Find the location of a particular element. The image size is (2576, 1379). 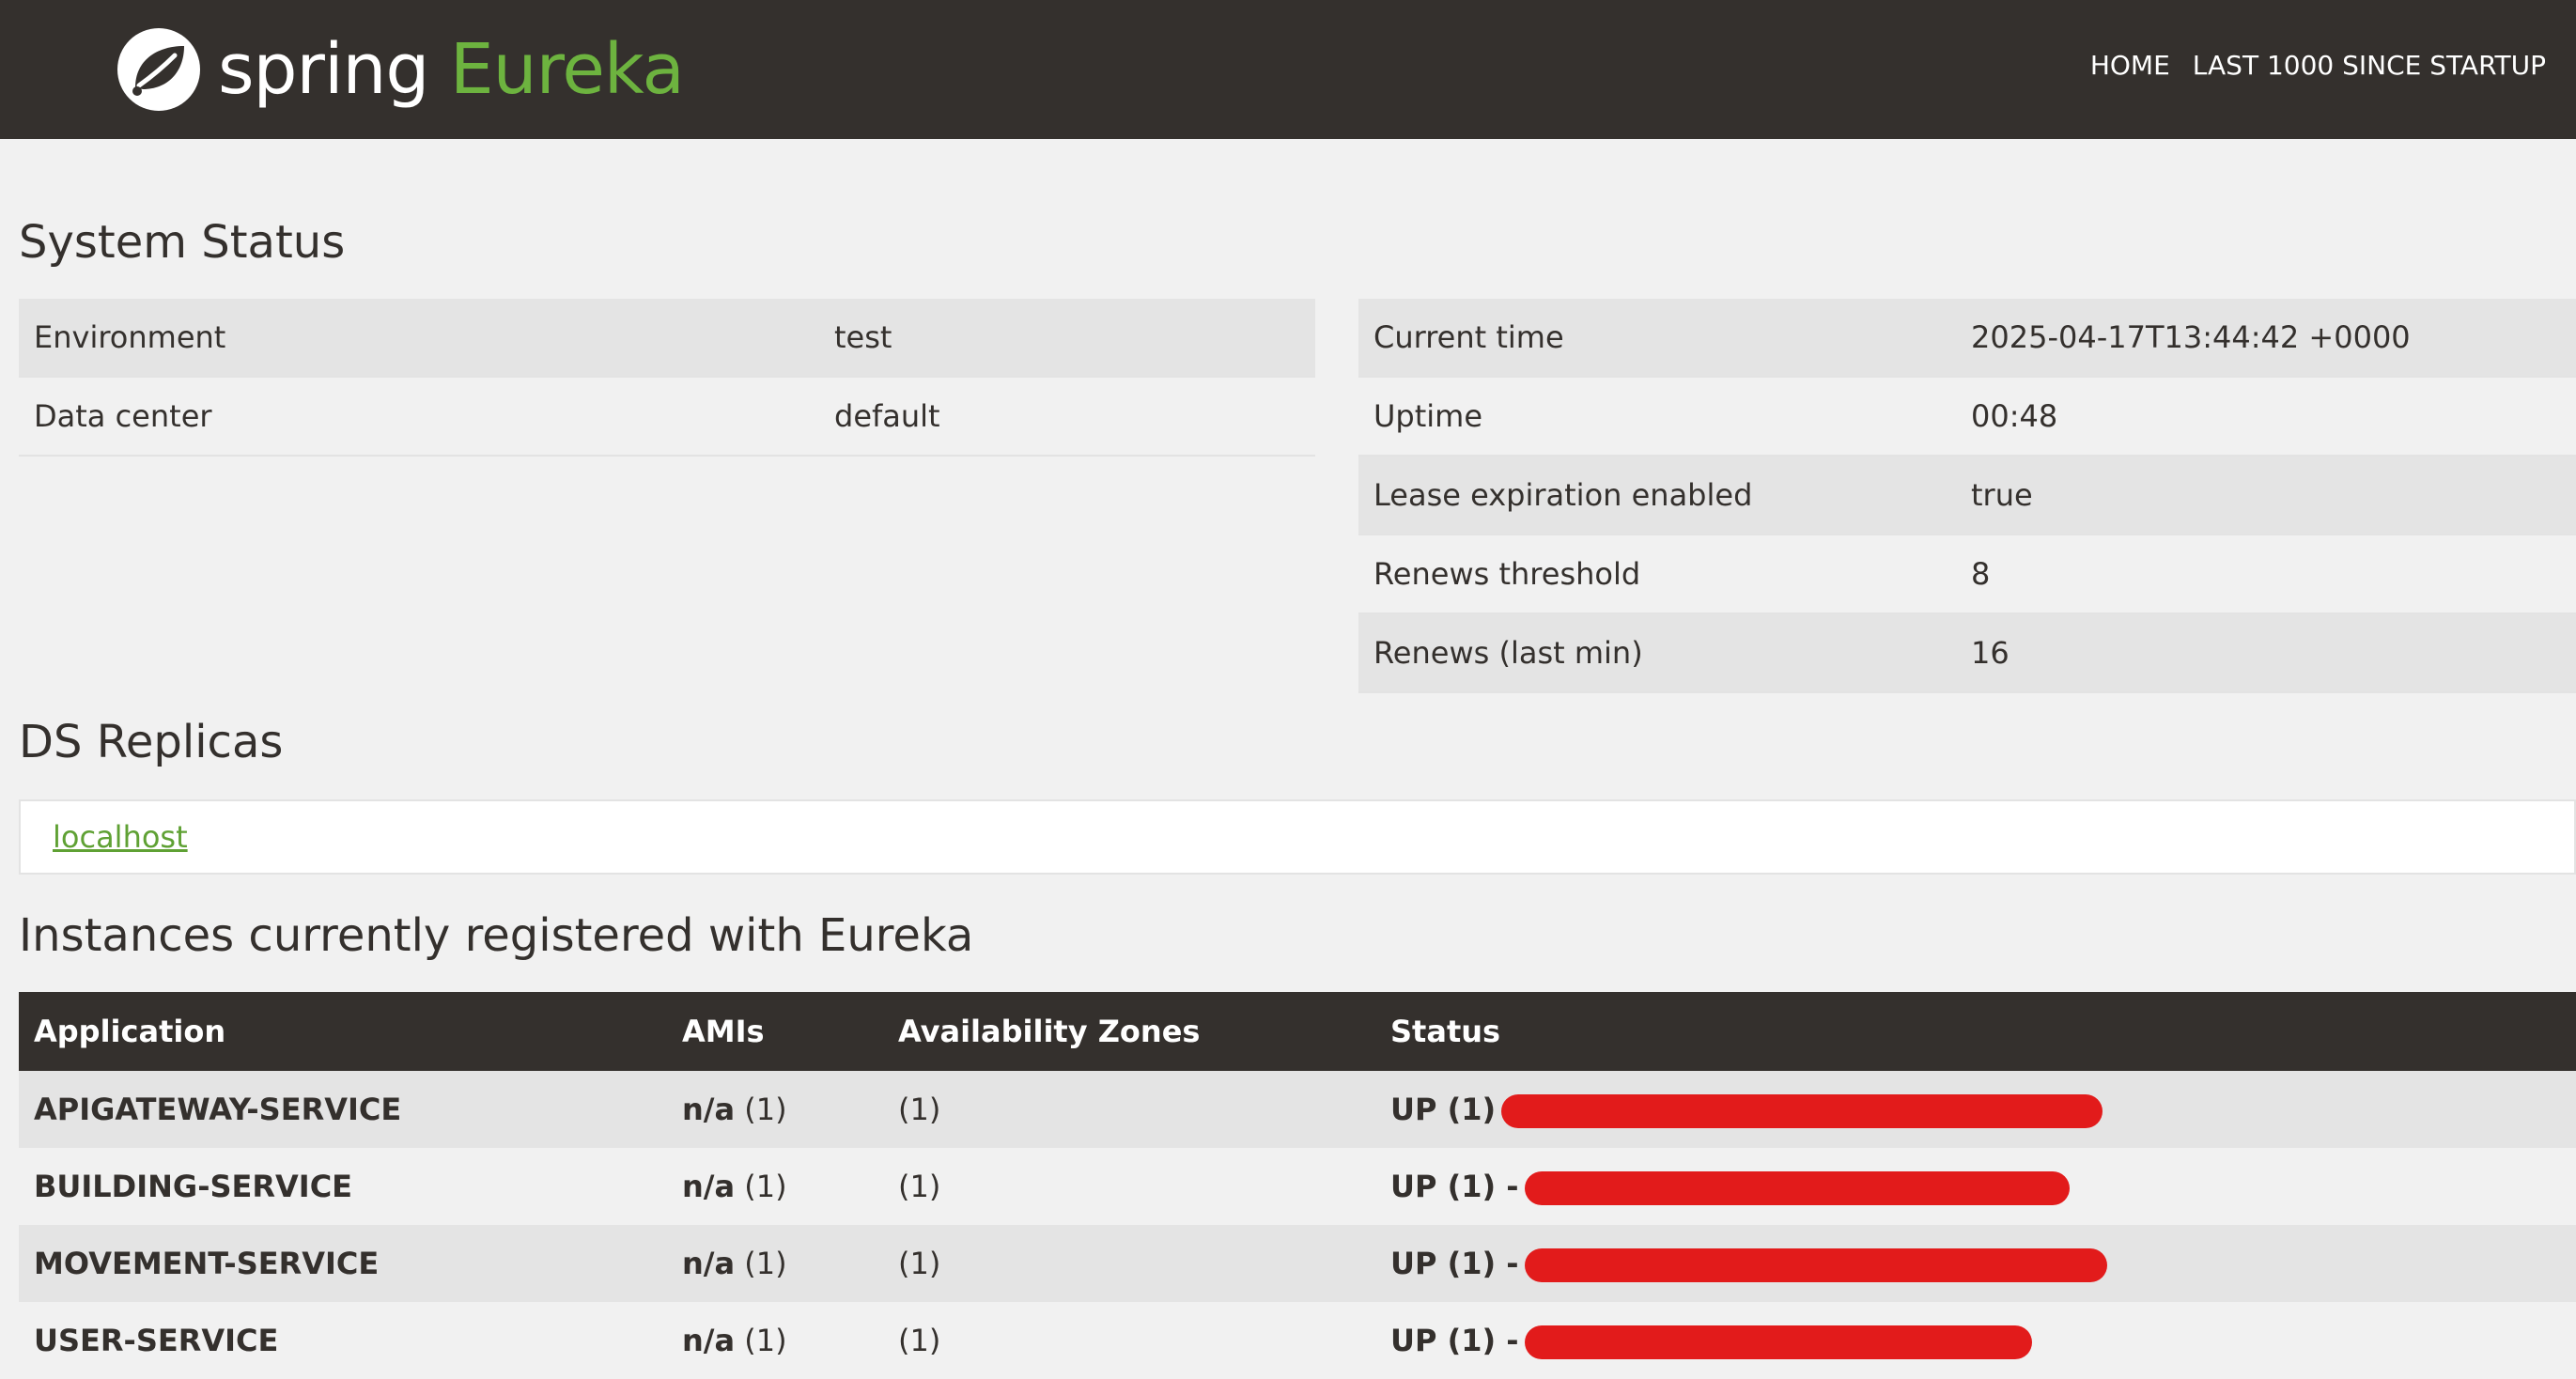

system-status-left-table: Environment test Data center default is located at coordinates (667, 378).